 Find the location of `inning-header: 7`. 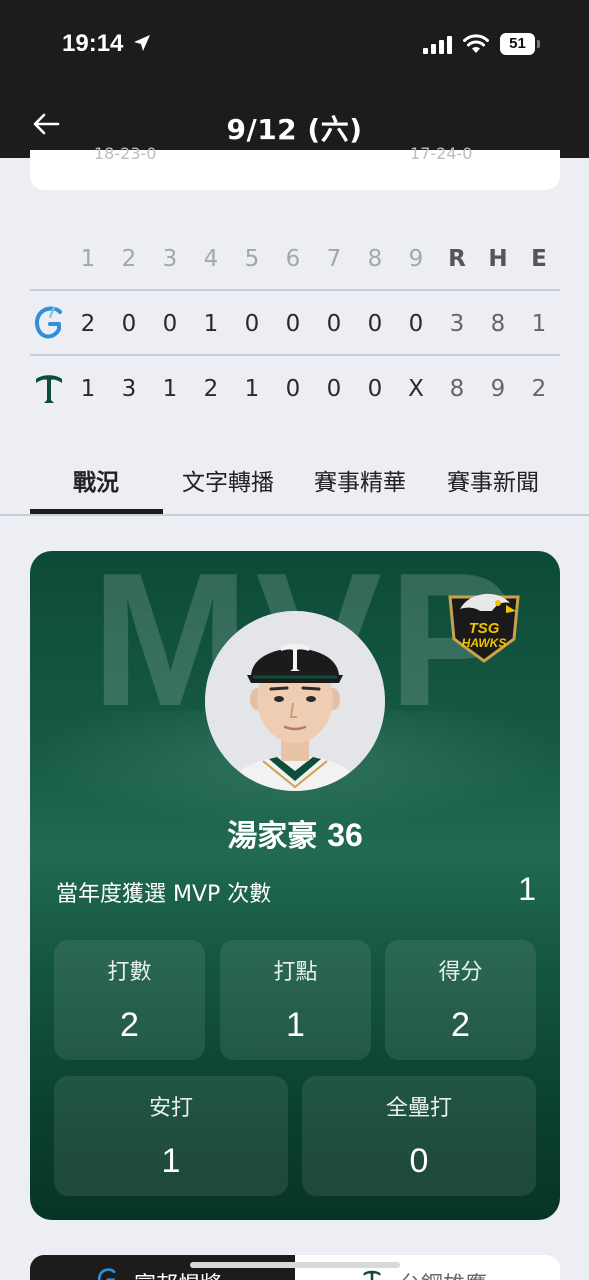

inning-header: 7 is located at coordinates (334, 259).